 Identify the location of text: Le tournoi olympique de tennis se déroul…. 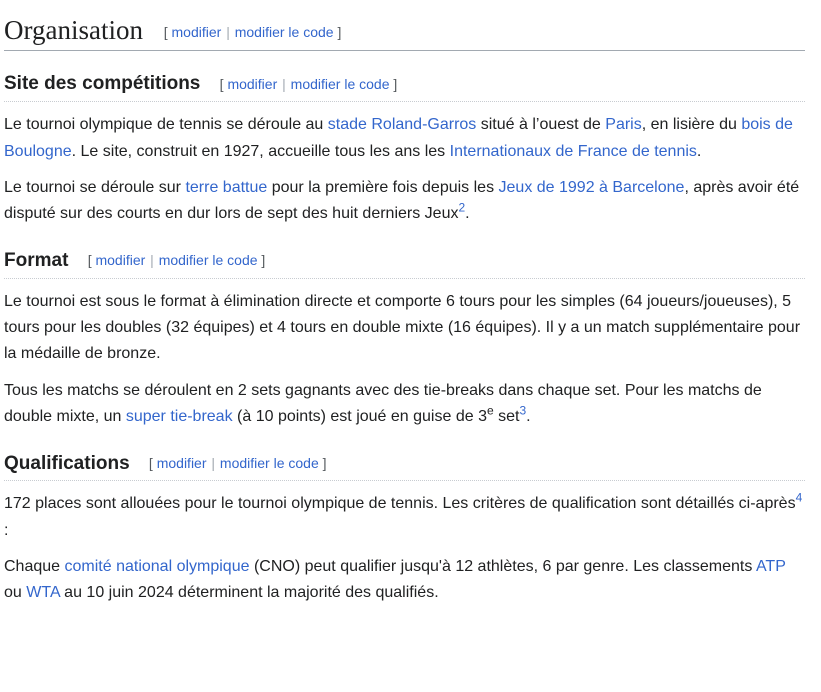
(166, 125).